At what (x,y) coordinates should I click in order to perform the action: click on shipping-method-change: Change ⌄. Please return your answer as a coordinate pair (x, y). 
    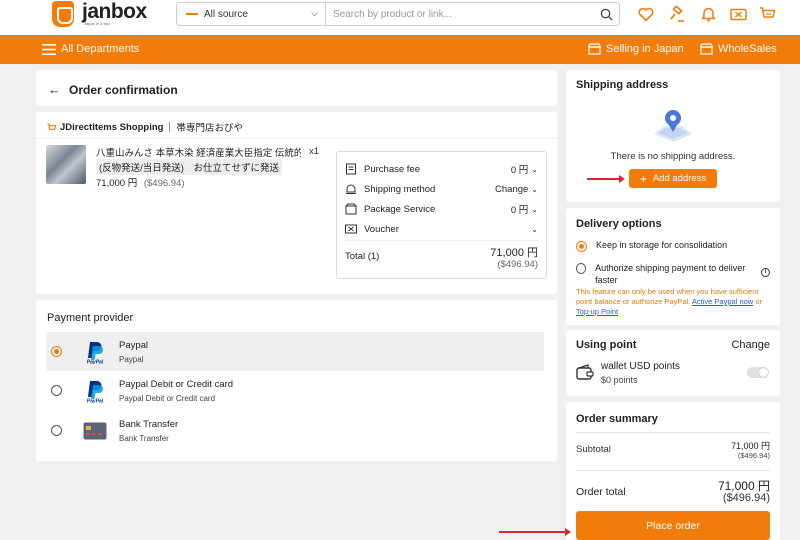
    Looking at the image, I should click on (516, 189).